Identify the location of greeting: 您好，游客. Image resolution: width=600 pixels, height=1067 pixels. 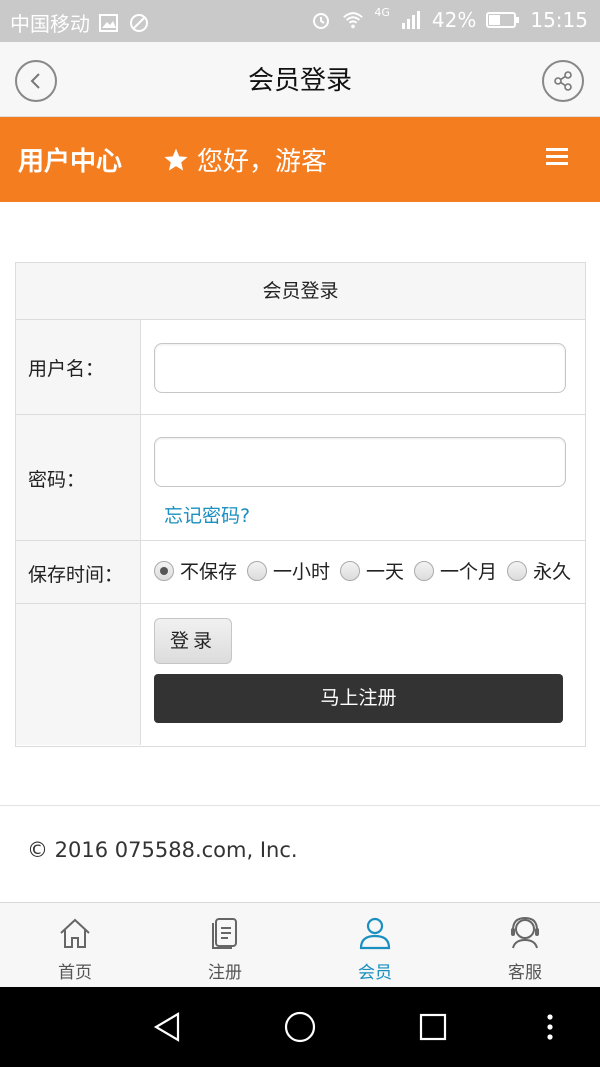
(245, 159).